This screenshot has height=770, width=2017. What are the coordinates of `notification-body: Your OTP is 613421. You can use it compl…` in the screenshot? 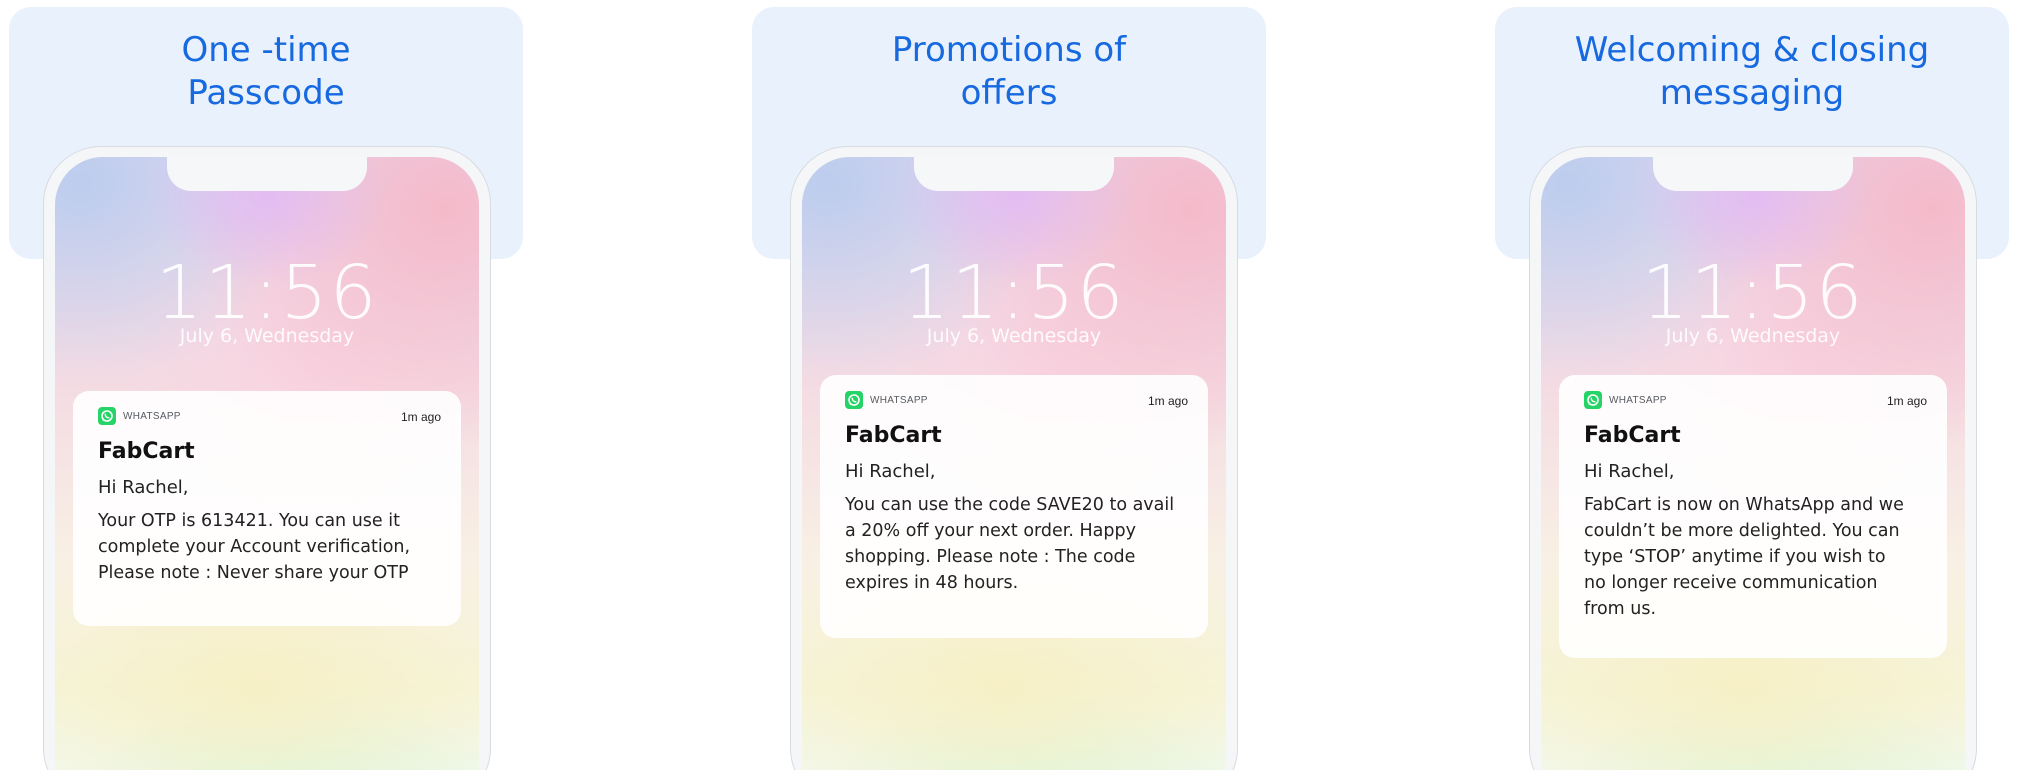 It's located at (254, 547).